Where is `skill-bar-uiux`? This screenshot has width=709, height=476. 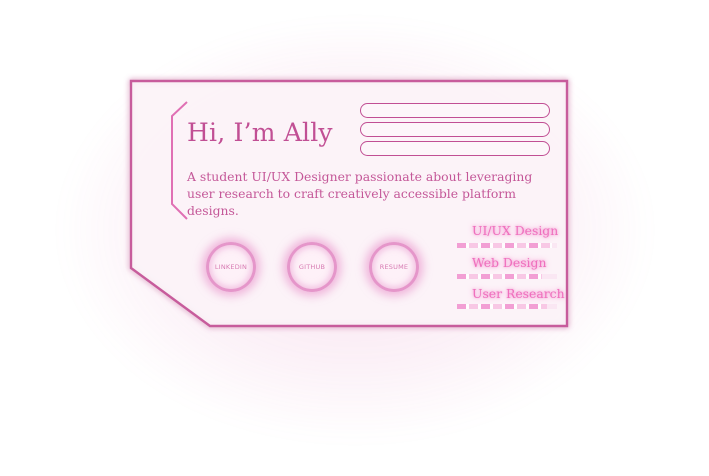
skill-bar-uiux is located at coordinates (507, 245).